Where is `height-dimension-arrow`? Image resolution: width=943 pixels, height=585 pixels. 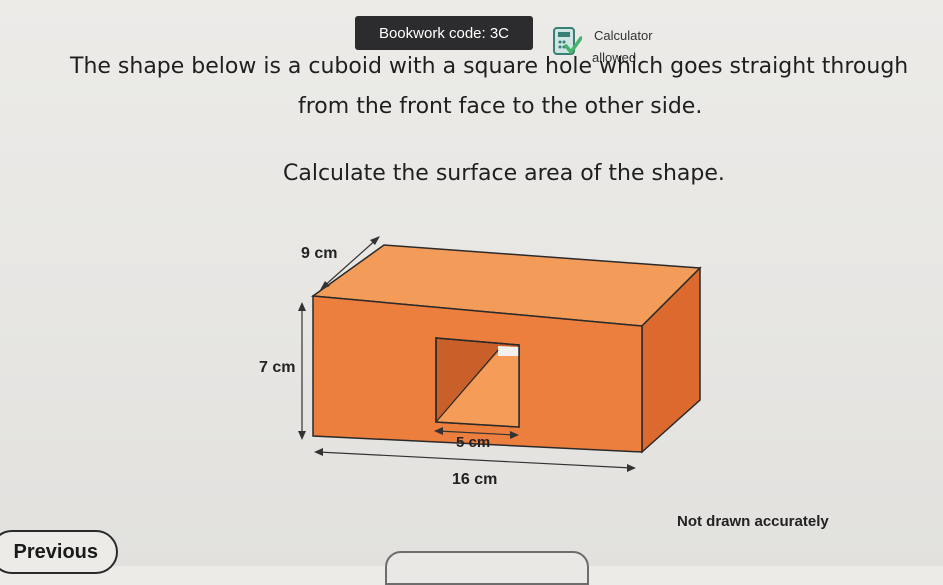
height-dimension-arrow is located at coordinates (302, 371).